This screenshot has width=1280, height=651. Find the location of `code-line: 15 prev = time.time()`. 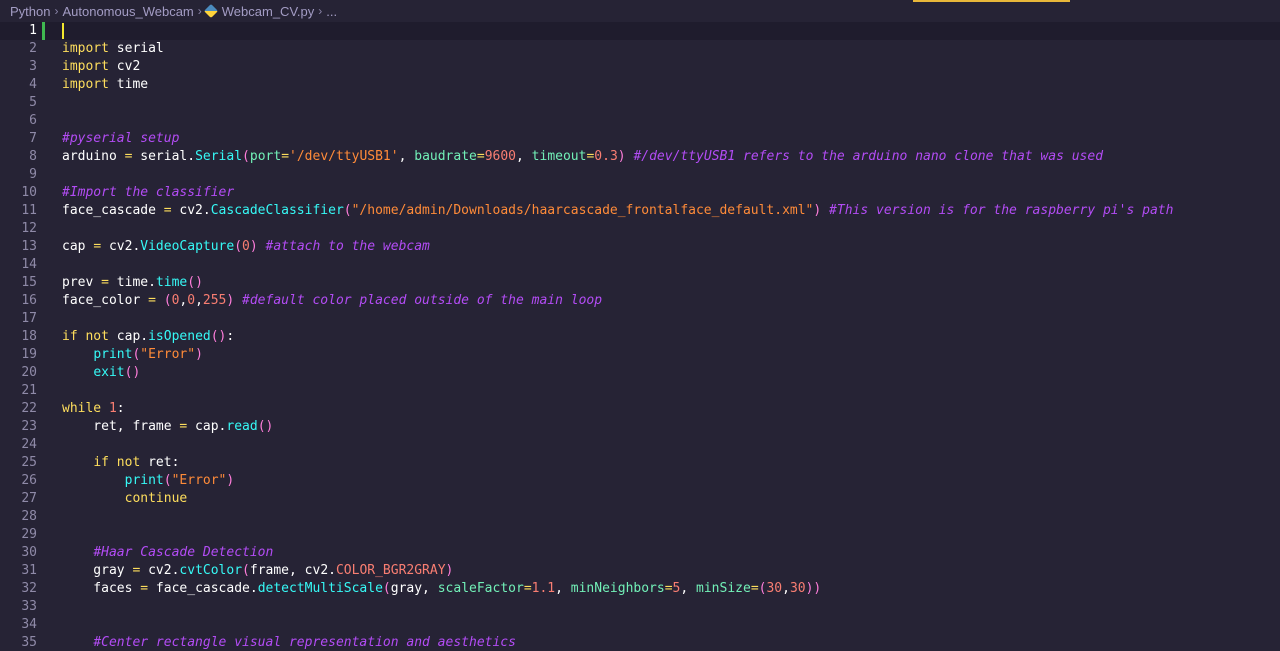

code-line: 15 prev = time.time() is located at coordinates (640, 283).